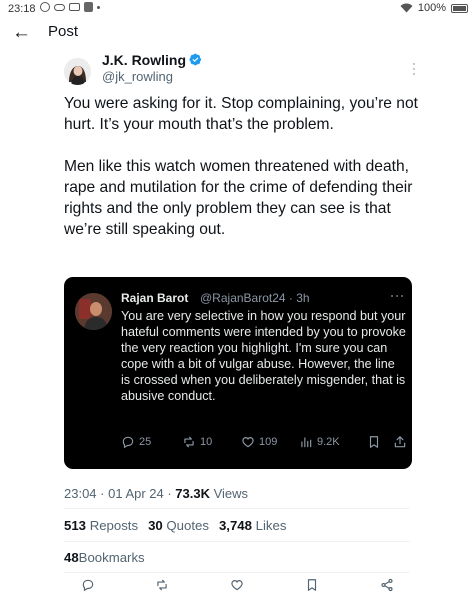 The image size is (476, 600). What do you see at coordinates (45, 7) in the screenshot?
I see `circle-notification-icon` at bounding box center [45, 7].